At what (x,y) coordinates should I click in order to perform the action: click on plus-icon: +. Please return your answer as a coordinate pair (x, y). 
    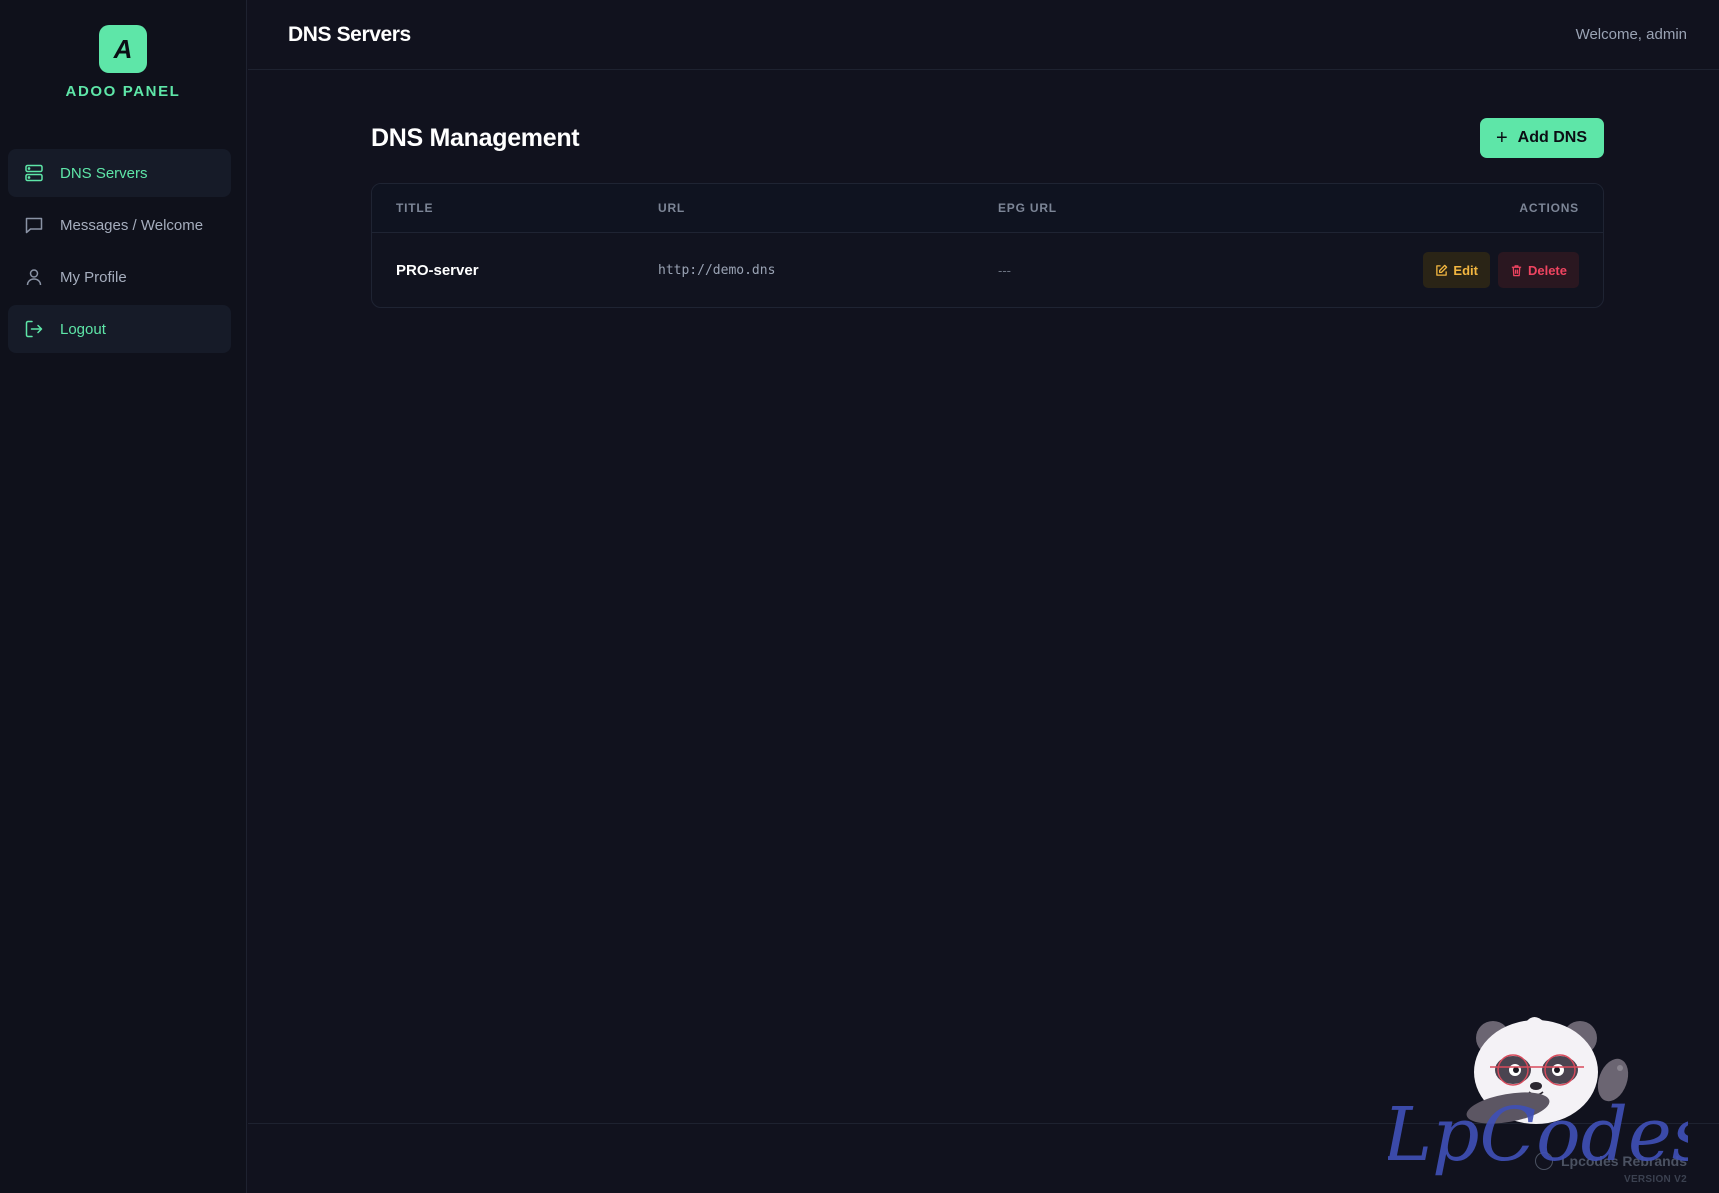
    Looking at the image, I should click on (1501, 138).